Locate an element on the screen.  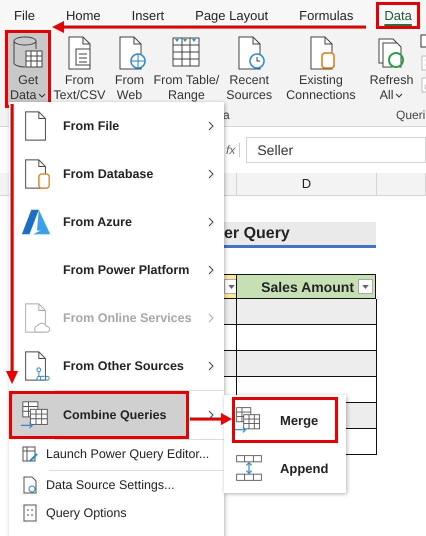
table-pencil-icon is located at coordinates (30, 454).